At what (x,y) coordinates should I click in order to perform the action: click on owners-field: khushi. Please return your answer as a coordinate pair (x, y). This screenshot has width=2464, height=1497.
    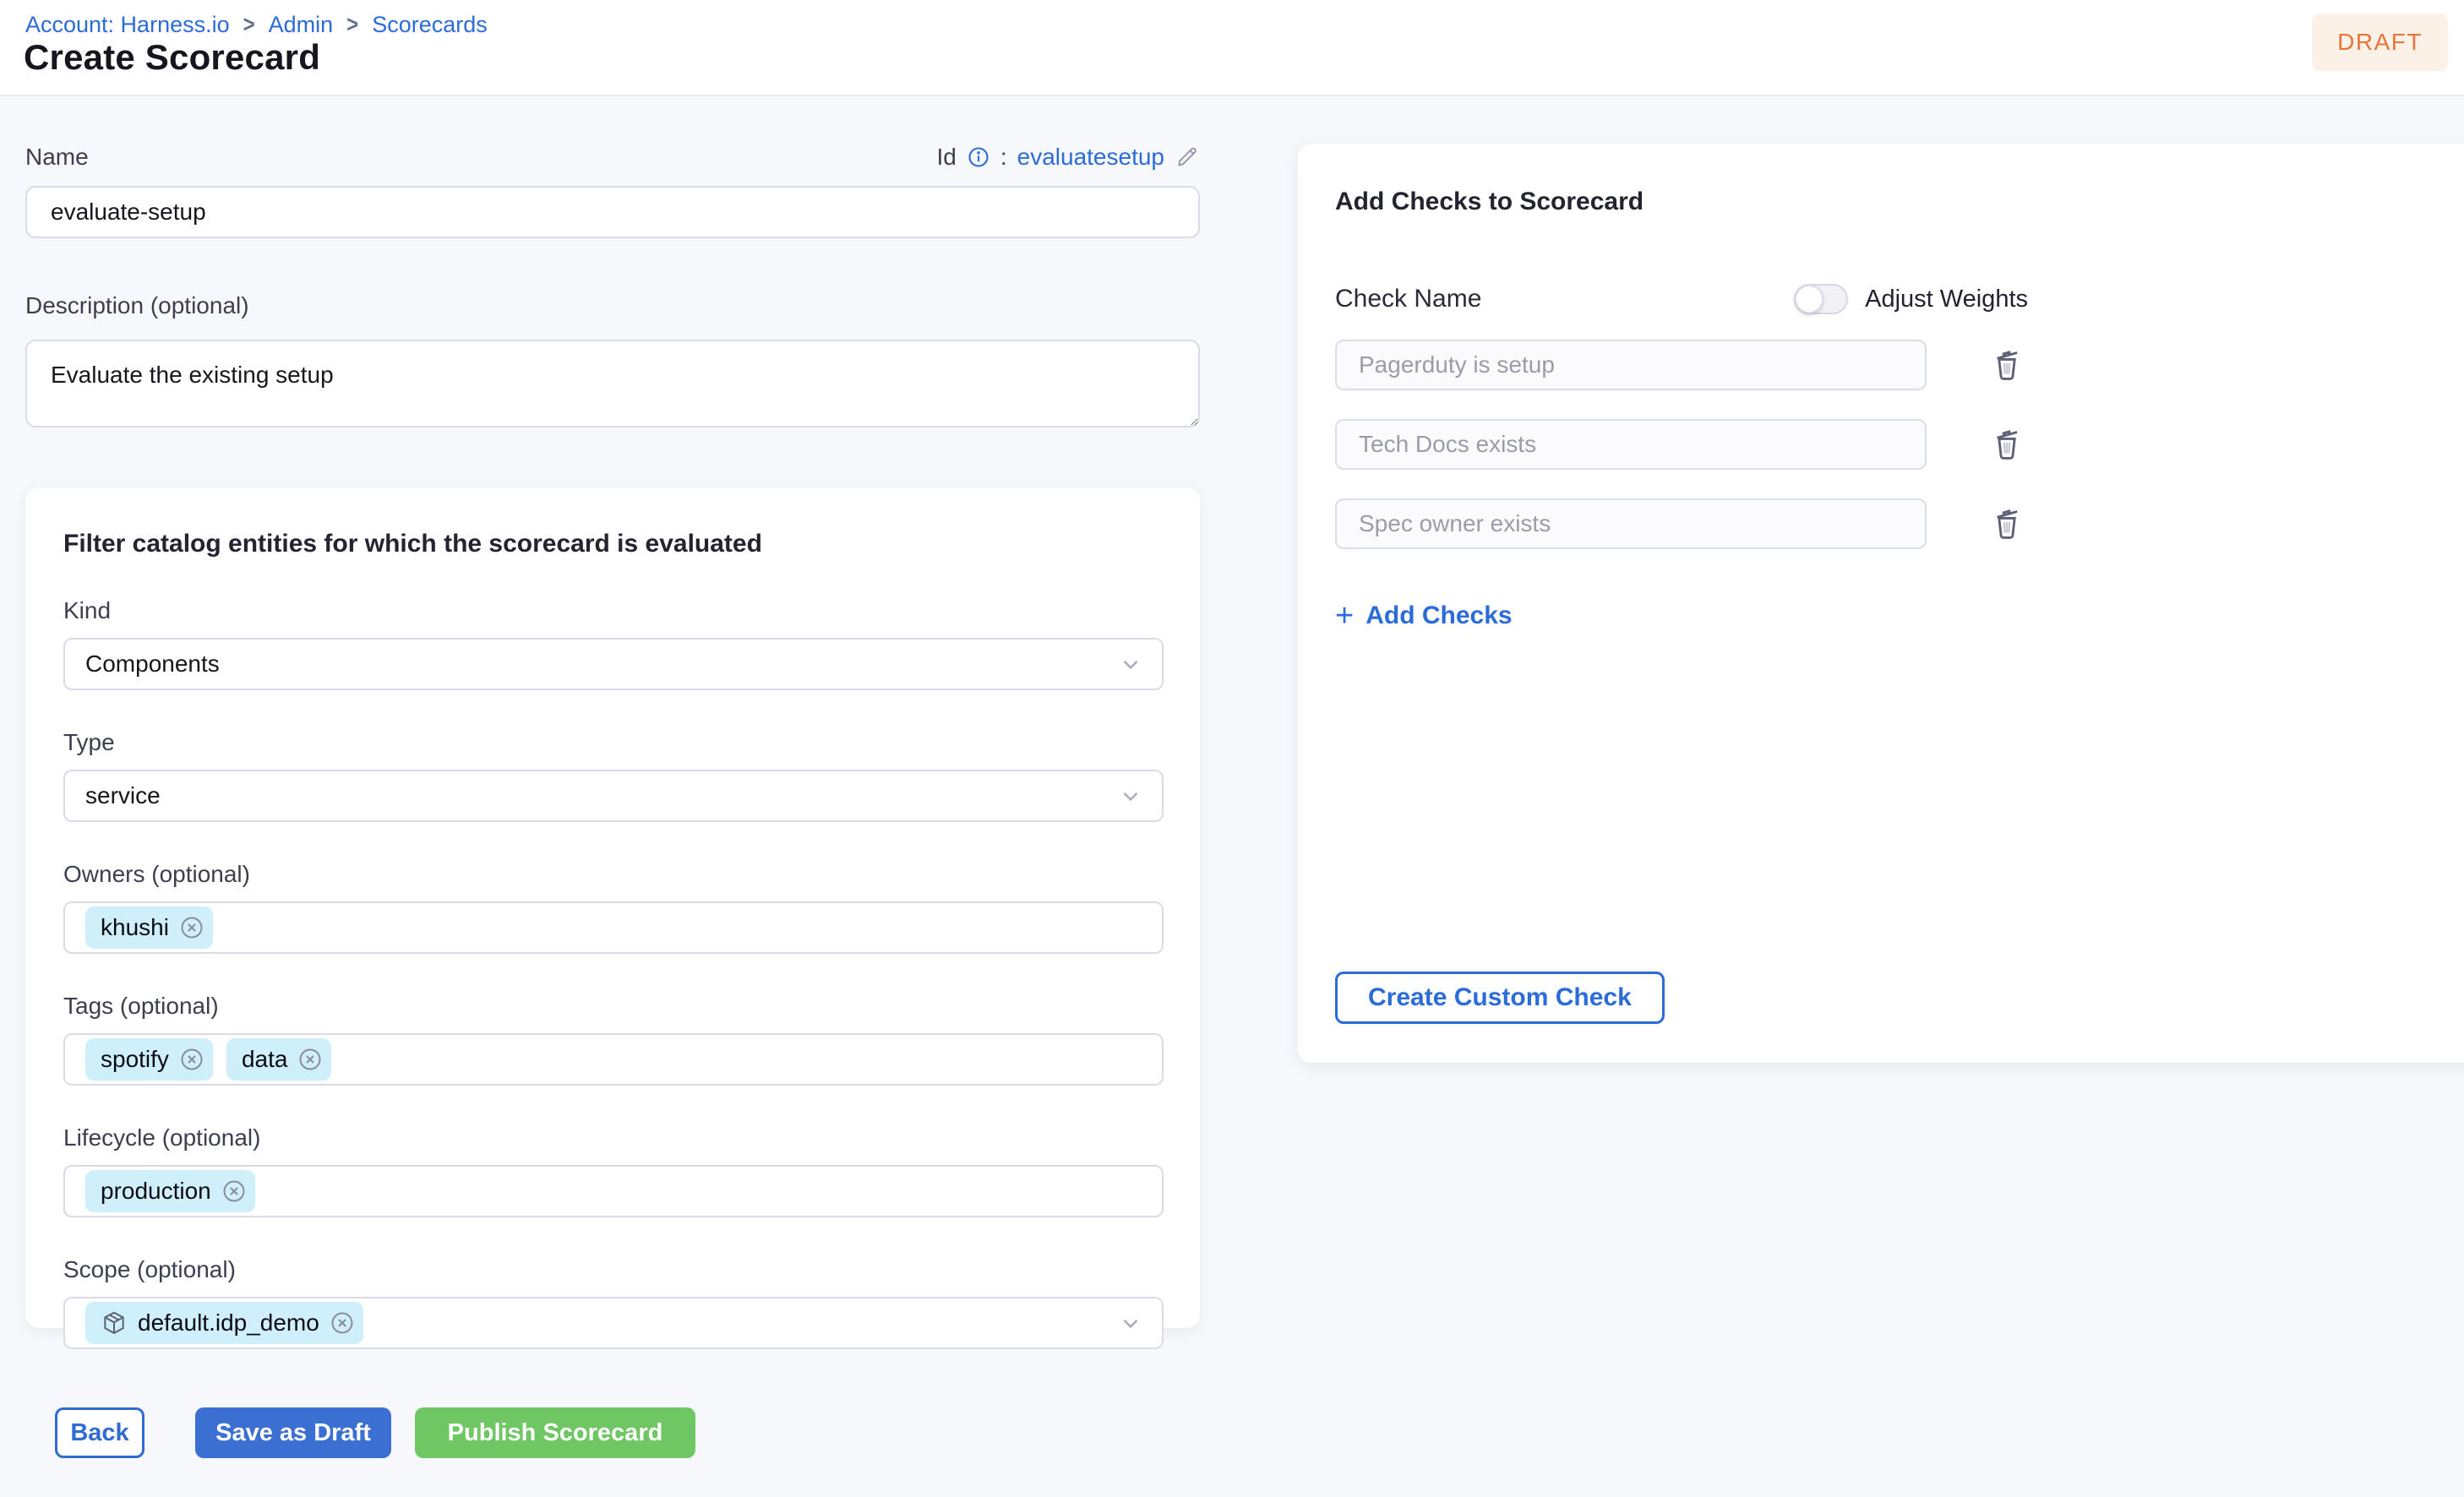
    Looking at the image, I should click on (614, 927).